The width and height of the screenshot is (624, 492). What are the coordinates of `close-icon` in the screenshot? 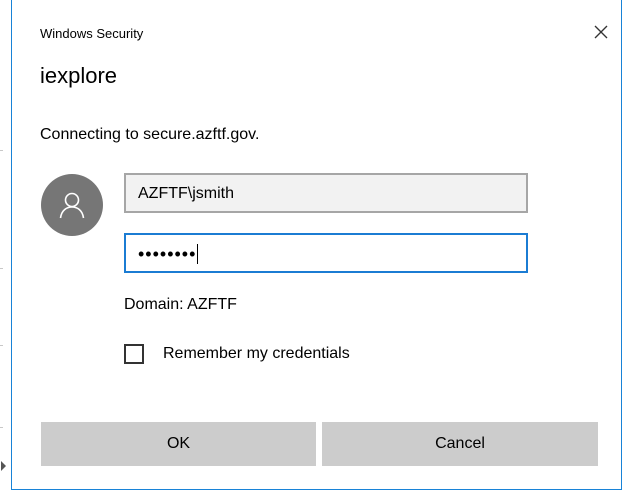 It's located at (601, 32).